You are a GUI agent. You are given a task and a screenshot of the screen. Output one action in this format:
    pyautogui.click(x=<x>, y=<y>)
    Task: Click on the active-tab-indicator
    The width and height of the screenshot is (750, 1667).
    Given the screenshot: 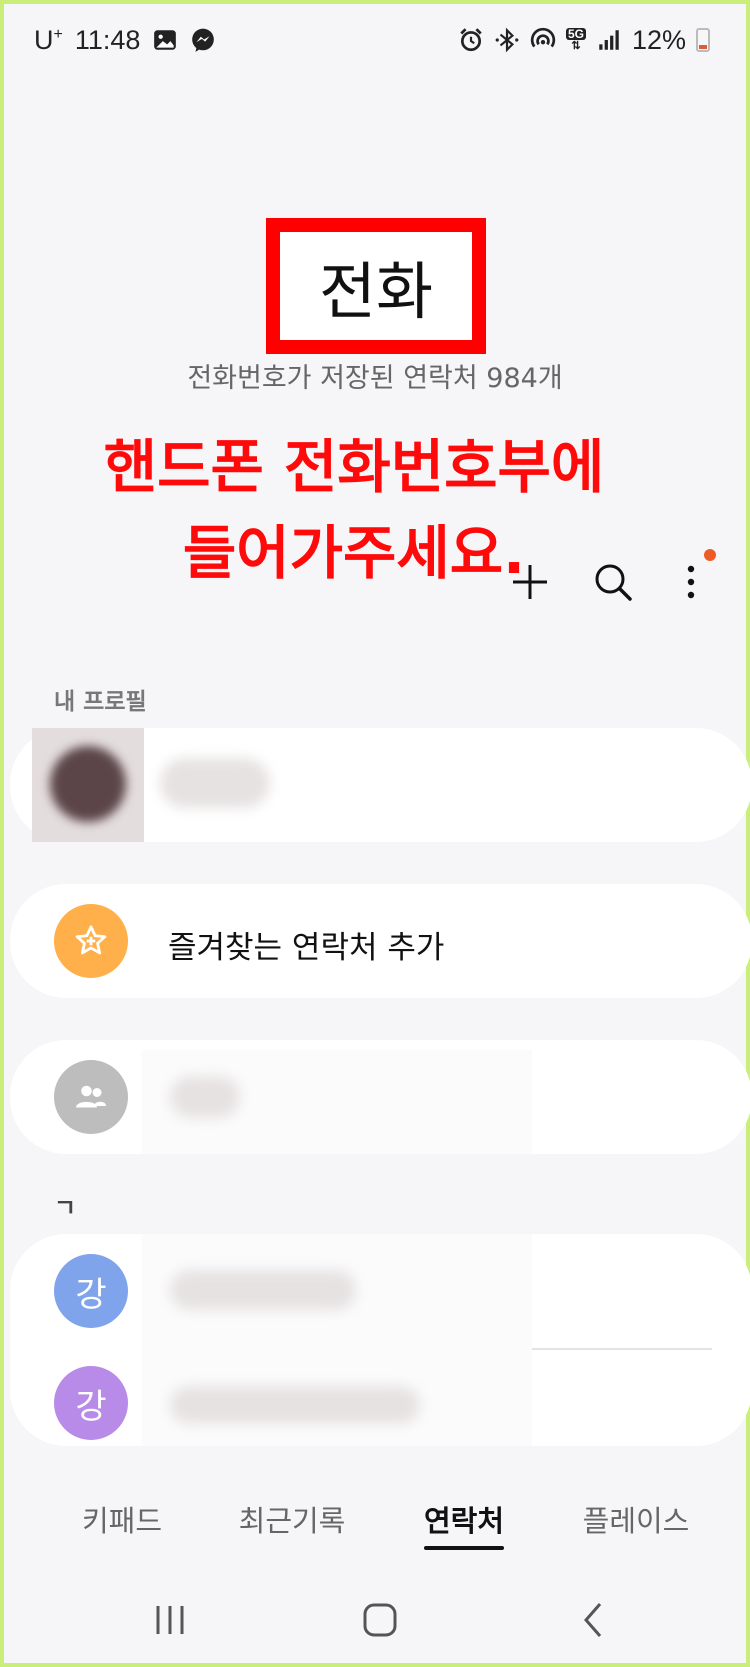 What is the action you would take?
    pyautogui.click(x=464, y=1548)
    